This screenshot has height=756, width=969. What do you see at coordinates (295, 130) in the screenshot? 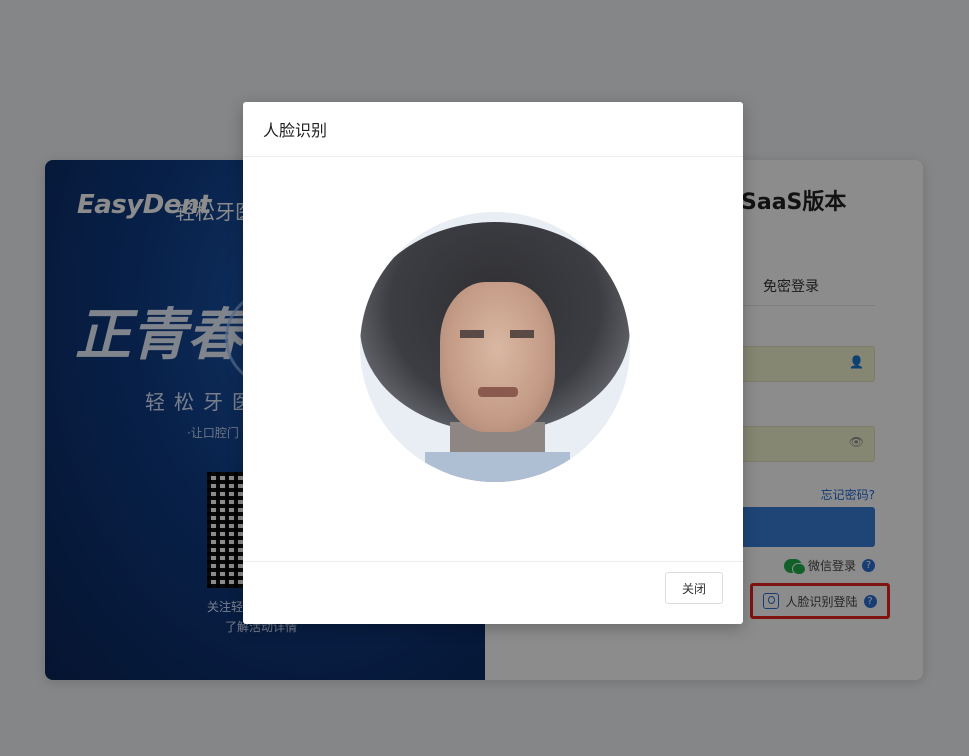
I see `dialog-title: 人脸识别` at bounding box center [295, 130].